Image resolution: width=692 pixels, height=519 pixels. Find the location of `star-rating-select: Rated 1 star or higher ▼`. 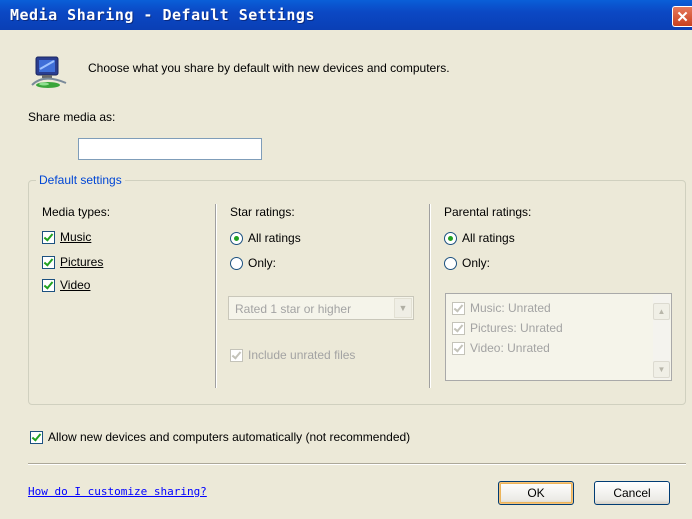

star-rating-select: Rated 1 star or higher ▼ is located at coordinates (321, 308).